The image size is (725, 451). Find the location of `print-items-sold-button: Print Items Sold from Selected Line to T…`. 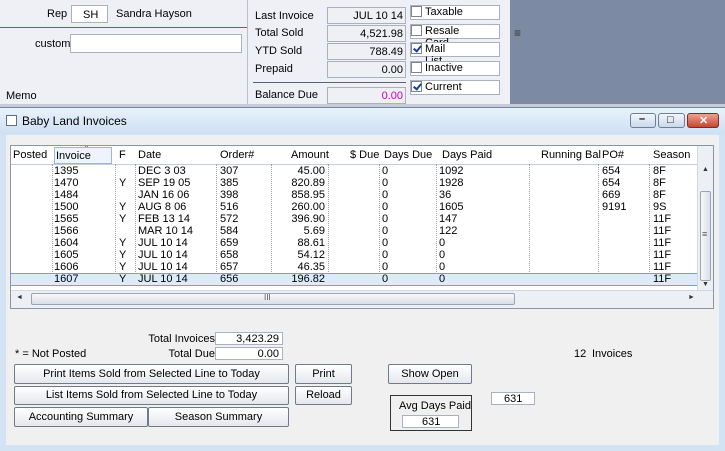

print-items-sold-button: Print Items Sold from Selected Line to T… is located at coordinates (151, 374).